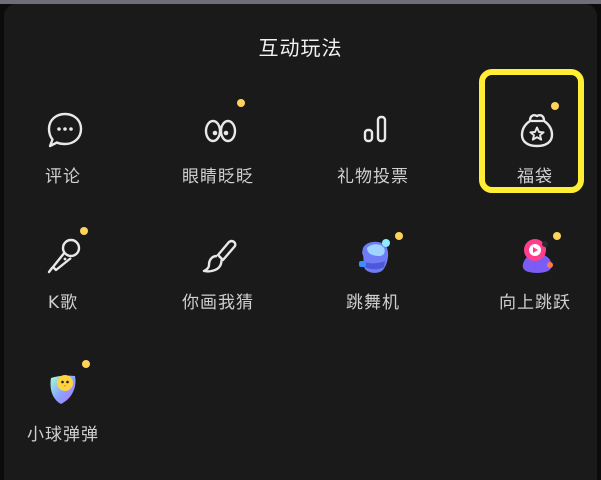 Image resolution: width=601 pixels, height=480 pixels. I want to click on item-label: 小球弹弹, so click(63, 435).